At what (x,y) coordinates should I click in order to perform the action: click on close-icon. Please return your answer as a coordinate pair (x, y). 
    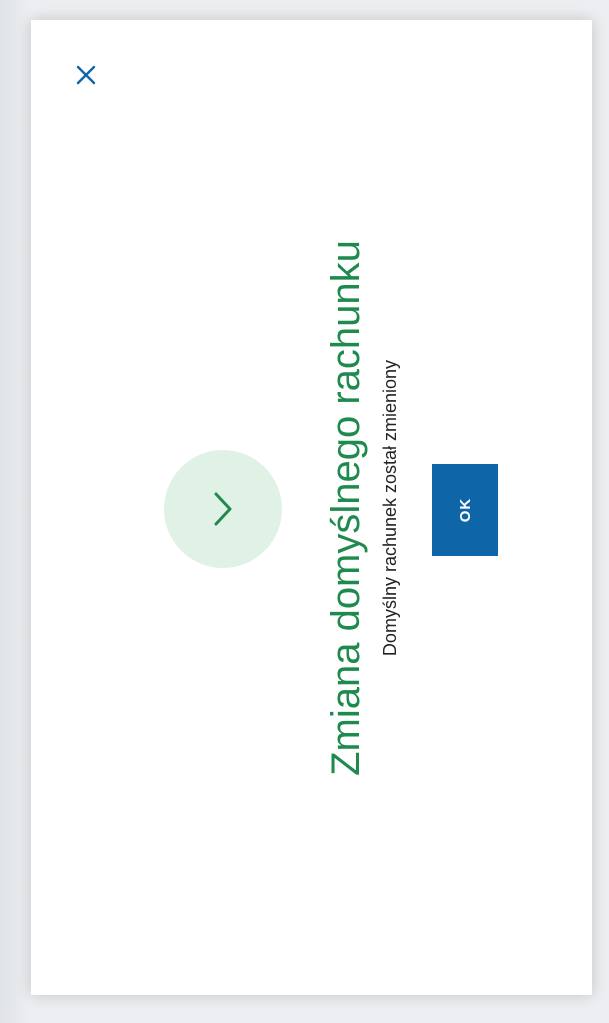
    Looking at the image, I should click on (86, 75).